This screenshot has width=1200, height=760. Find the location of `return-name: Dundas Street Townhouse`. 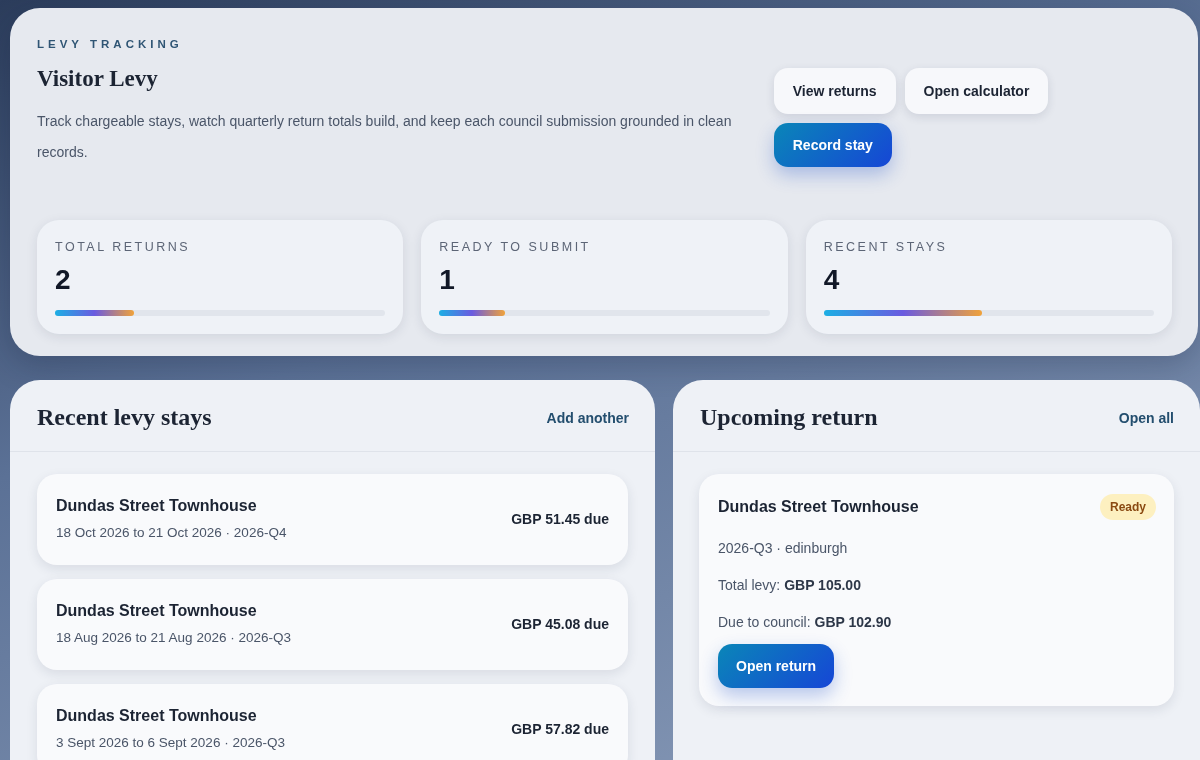

return-name: Dundas Street Townhouse is located at coordinates (818, 507).